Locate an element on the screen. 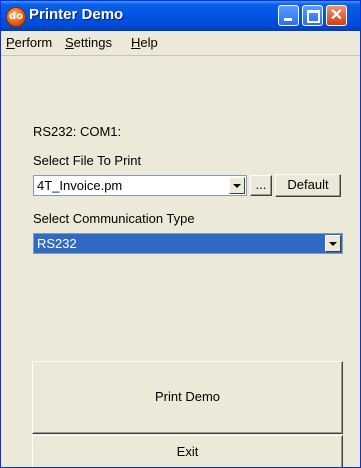 This screenshot has width=361, height=468. close-button: ✕ is located at coordinates (336, 15).